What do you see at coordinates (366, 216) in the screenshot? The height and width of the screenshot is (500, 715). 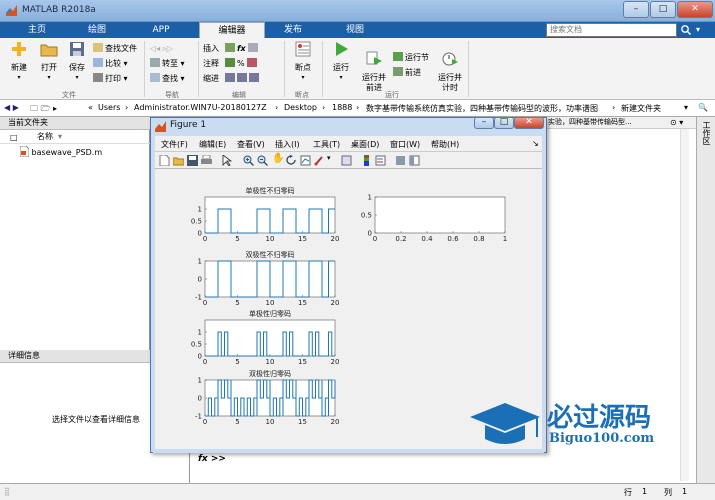 I see `y-tick-label: 0.5` at bounding box center [366, 216].